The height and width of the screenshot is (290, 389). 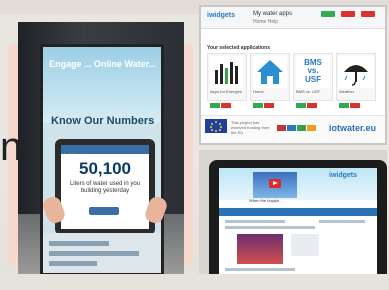 I want to click on app-card-weather: Weather, so click(x=356, y=80).